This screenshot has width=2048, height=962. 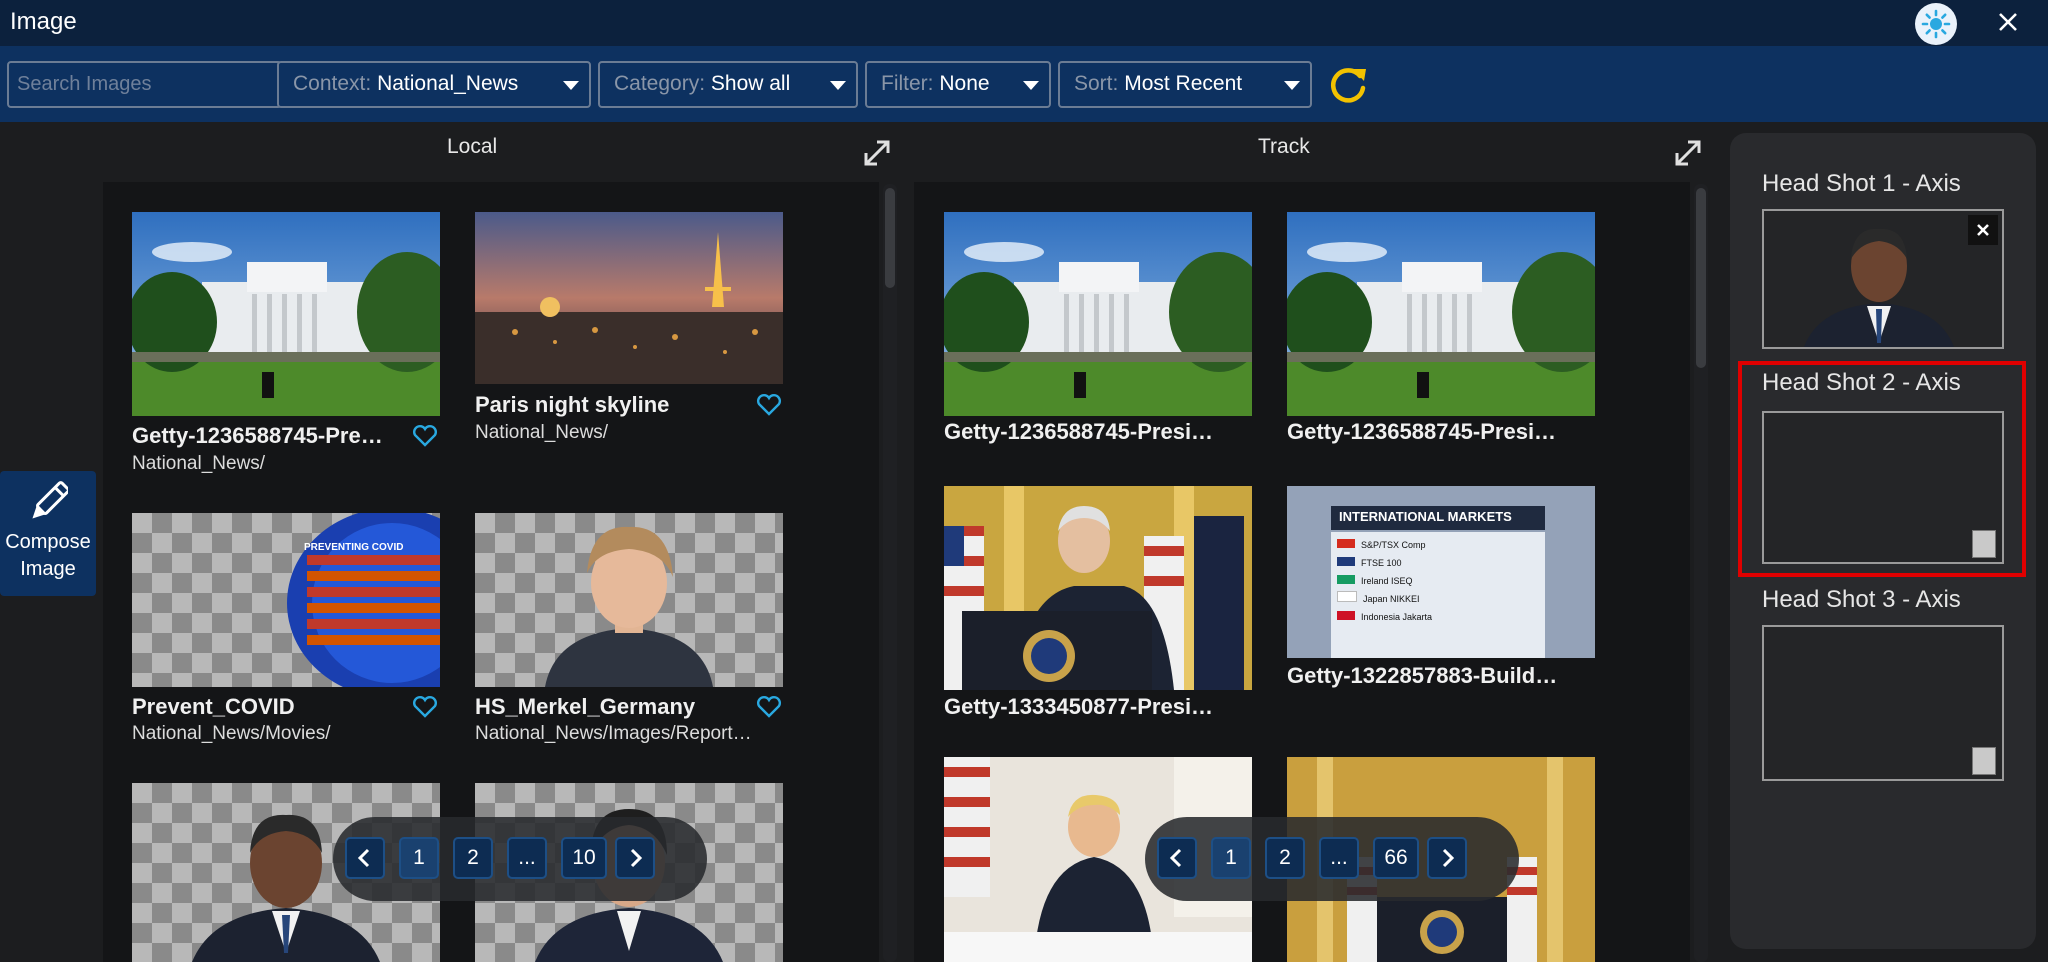 What do you see at coordinates (907, 83) in the screenshot?
I see `filter-label: Filter:` at bounding box center [907, 83].